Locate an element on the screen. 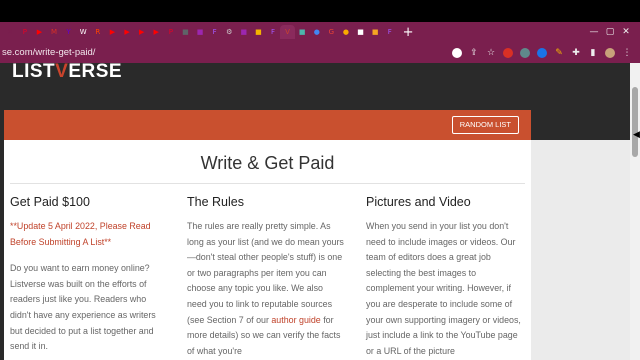 The height and width of the screenshot is (360, 640). folder-icon: ■ is located at coordinates (258, 32).